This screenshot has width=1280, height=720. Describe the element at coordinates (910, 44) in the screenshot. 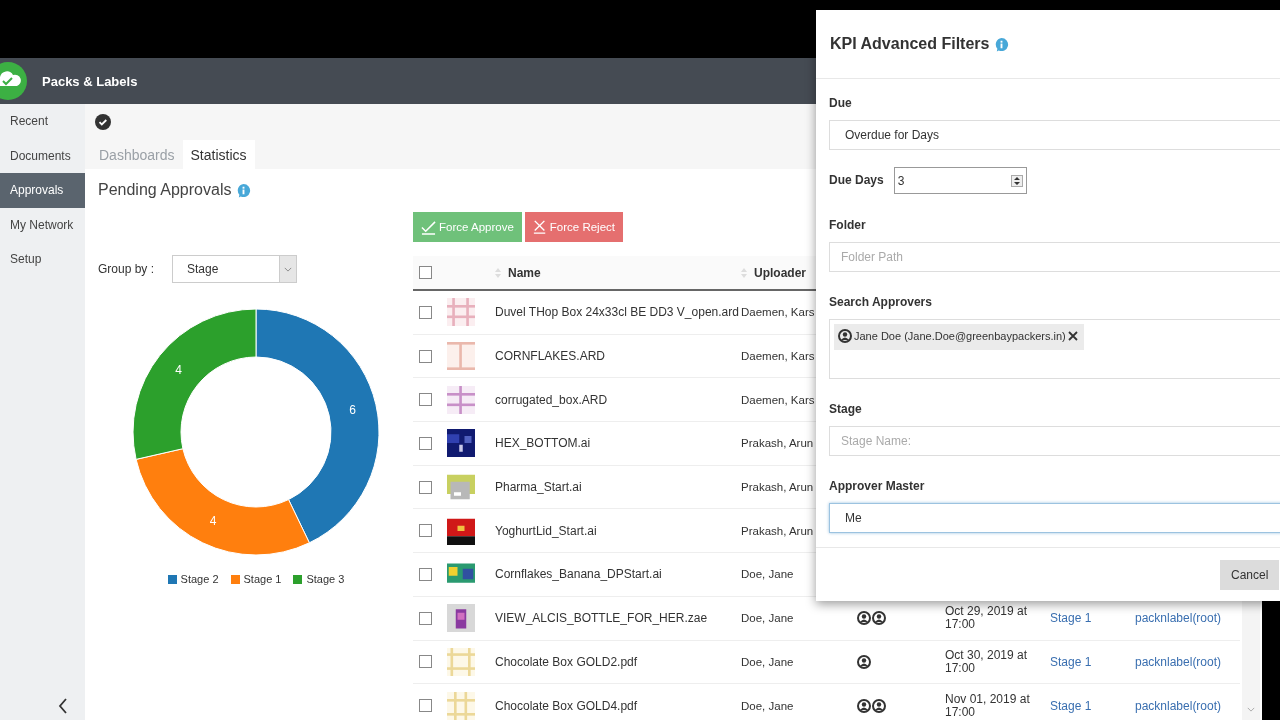

I see `dialog-title: KPI Advanced Filters` at that location.